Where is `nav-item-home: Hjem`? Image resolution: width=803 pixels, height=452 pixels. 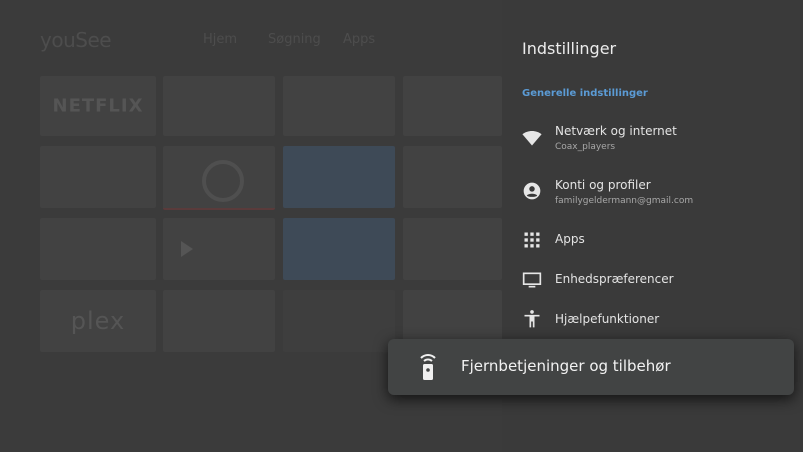
nav-item-home: Hjem is located at coordinates (220, 39).